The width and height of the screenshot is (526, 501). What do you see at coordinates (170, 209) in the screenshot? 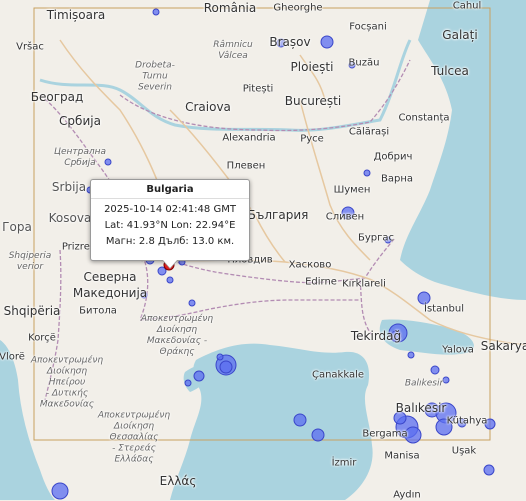
I see `popup-datetime: 2025-10-14 02:41:48 GMT` at bounding box center [170, 209].